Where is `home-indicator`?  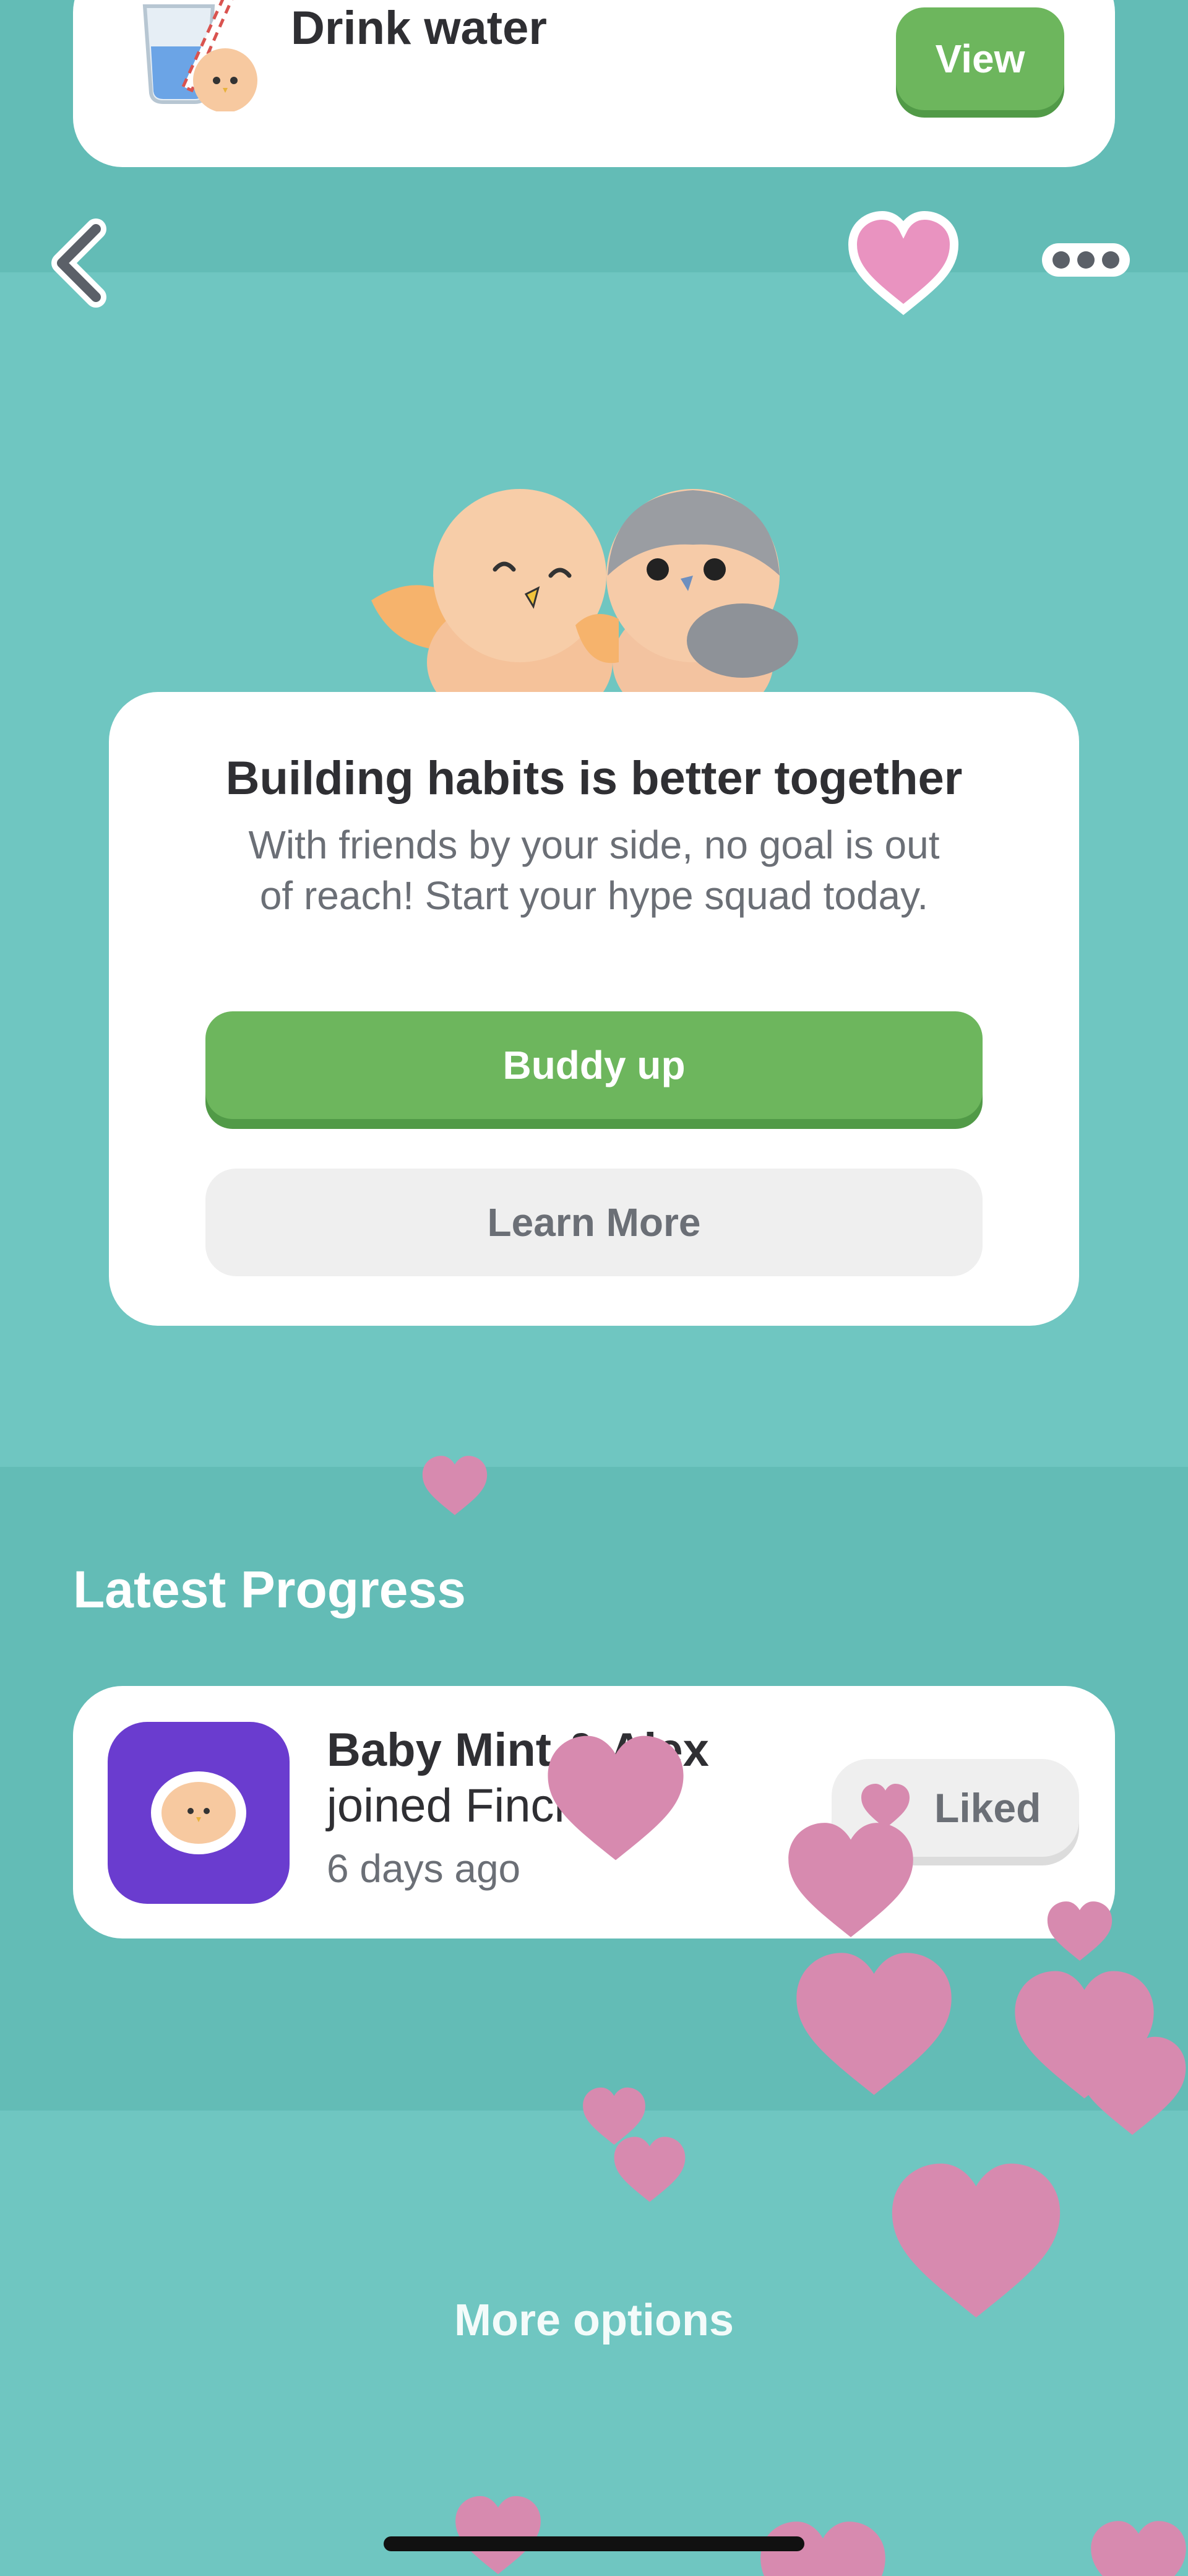
home-indicator is located at coordinates (594, 2543).